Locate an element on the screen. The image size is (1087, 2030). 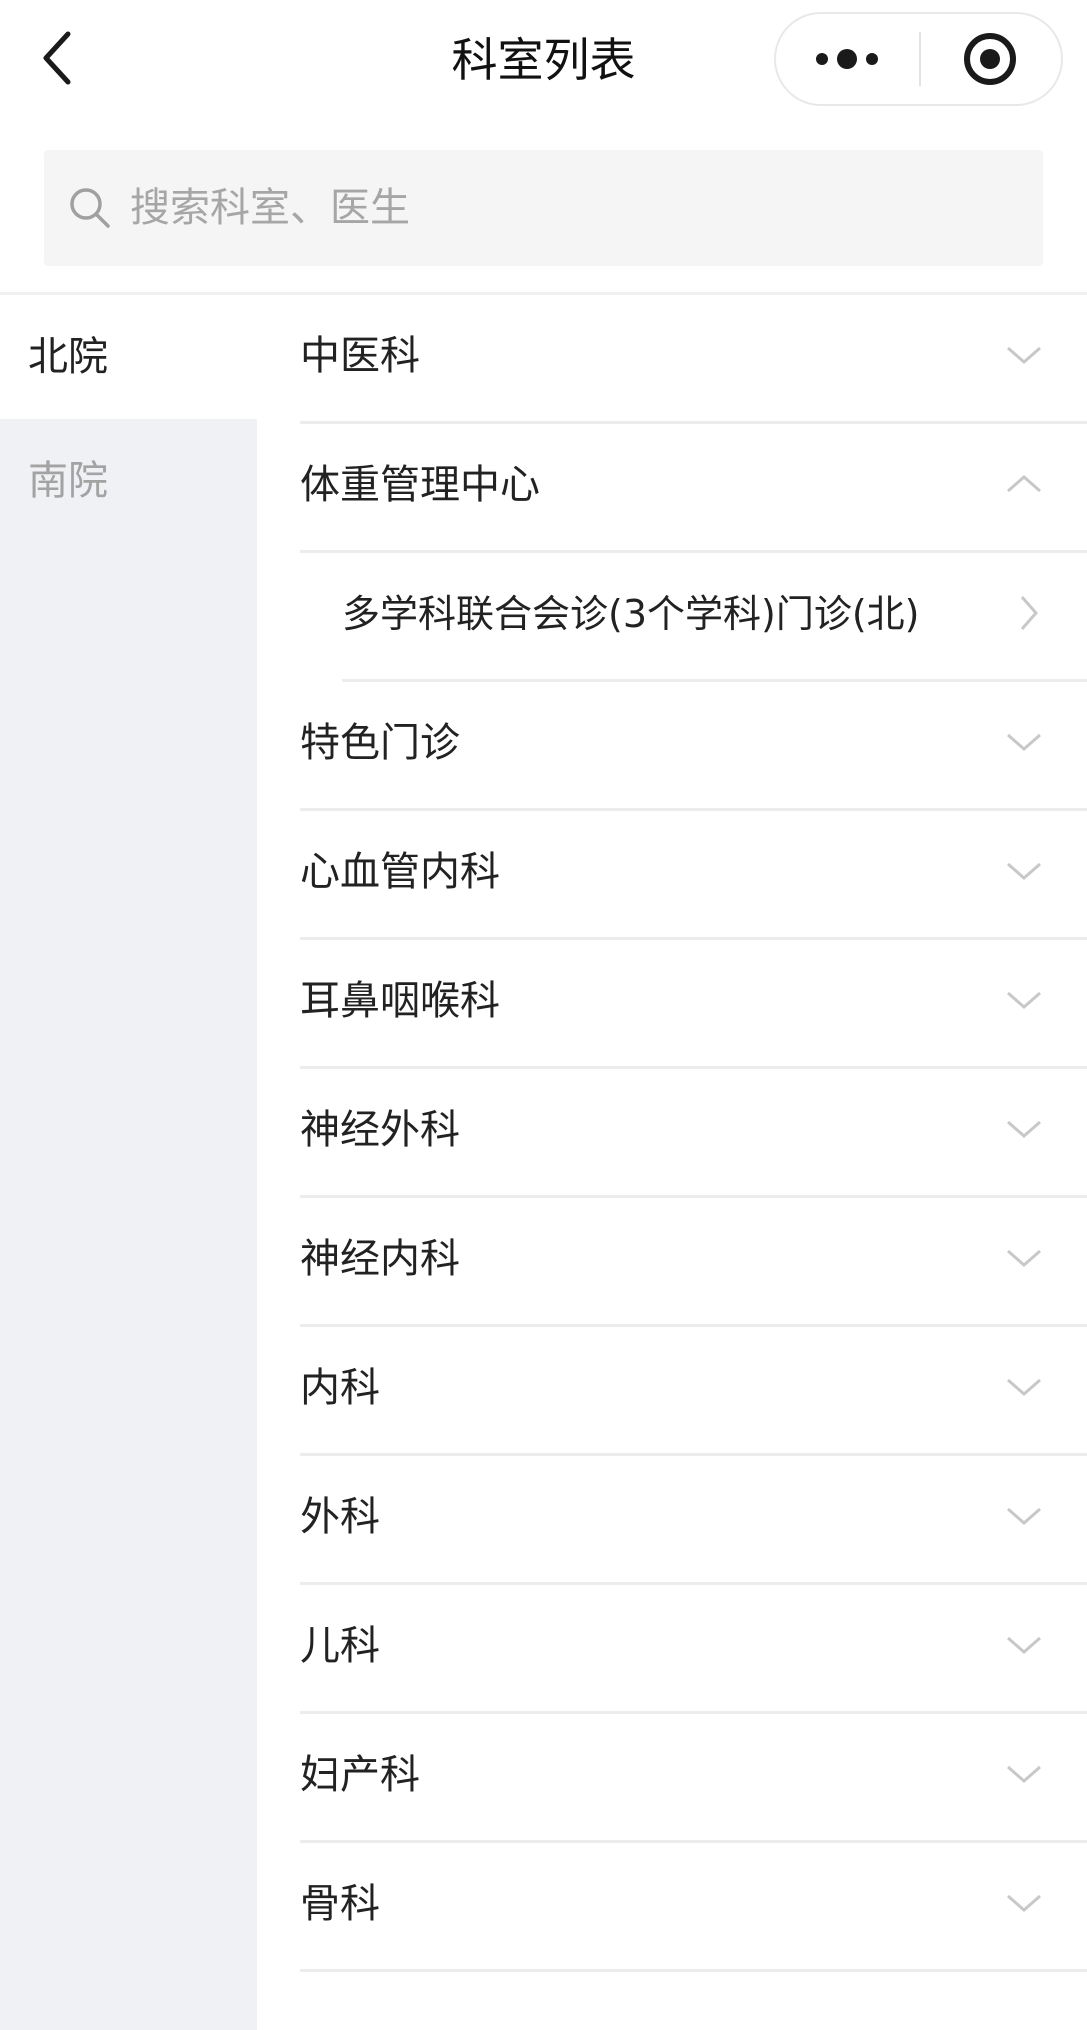
row-divider is located at coordinates (693, 1970).